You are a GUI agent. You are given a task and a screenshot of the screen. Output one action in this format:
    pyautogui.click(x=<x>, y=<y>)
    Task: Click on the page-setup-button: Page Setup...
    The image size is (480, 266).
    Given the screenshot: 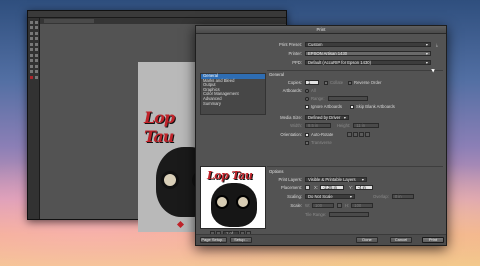 What is the action you would take?
    pyautogui.click(x=213, y=240)
    